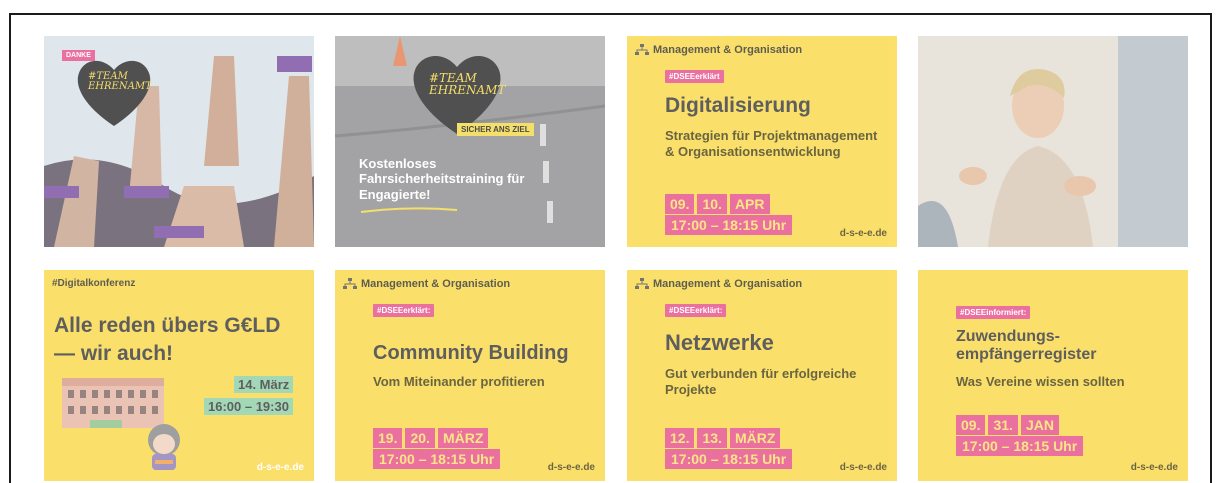 The image size is (1217, 483). Describe the element at coordinates (248, 406) in the screenshot. I see `event-time: 16:00 – 19:30` at that location.